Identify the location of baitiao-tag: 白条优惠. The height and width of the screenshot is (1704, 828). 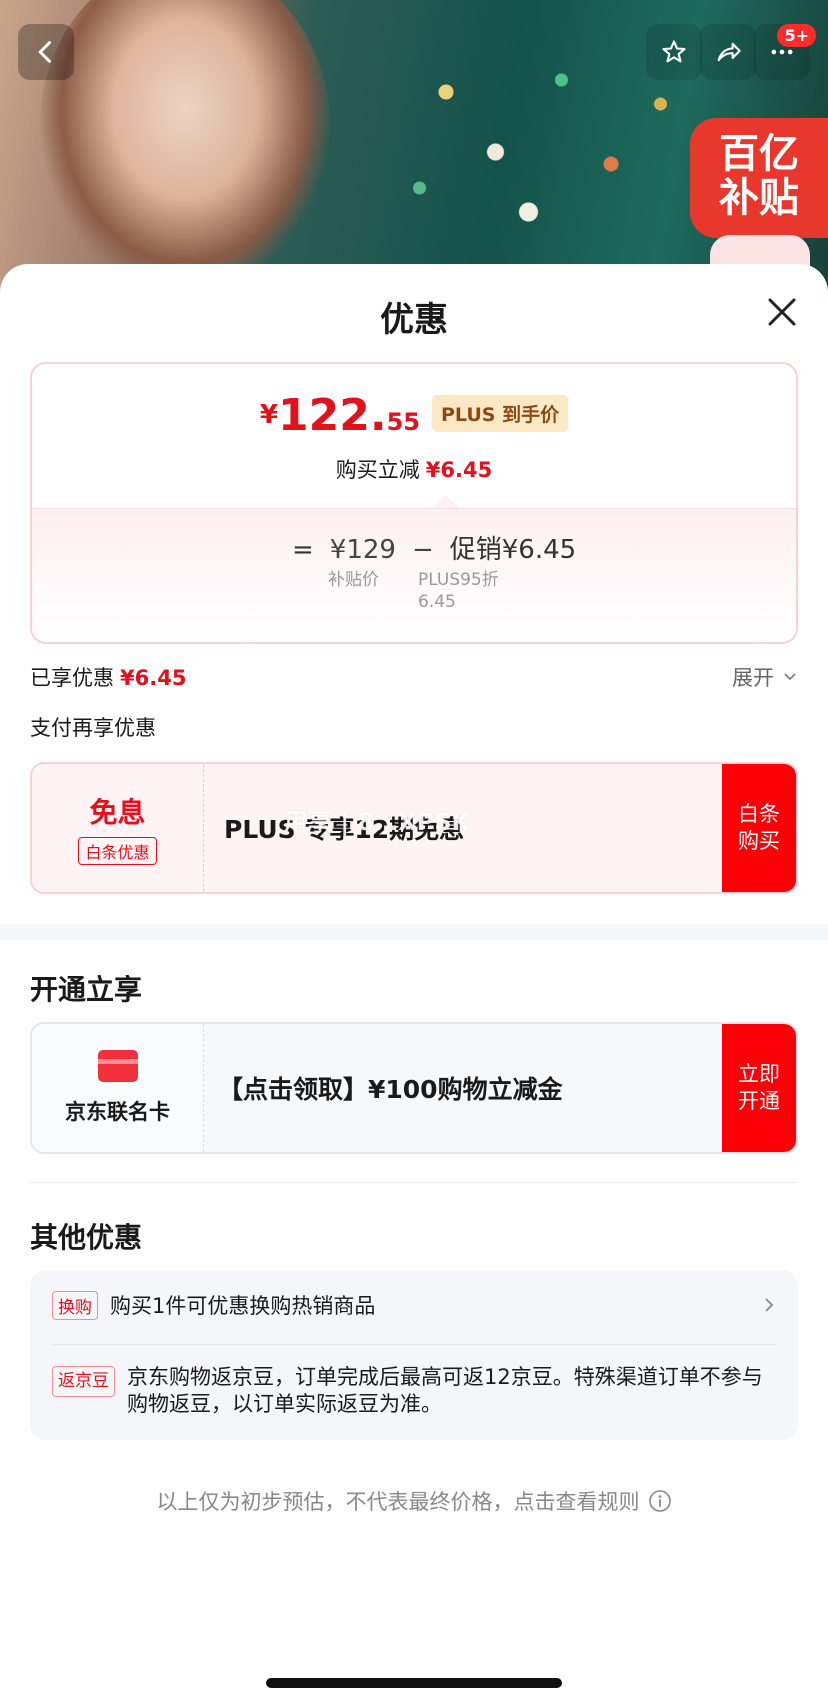
(117, 851).